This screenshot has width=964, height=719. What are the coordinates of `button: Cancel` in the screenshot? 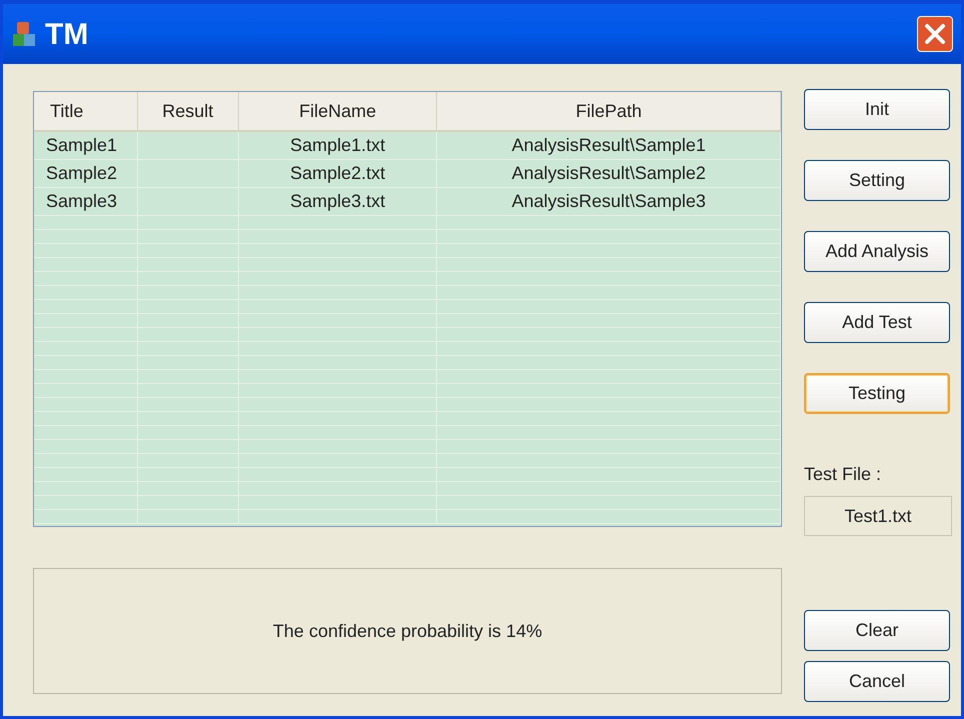 It's located at (877, 681).